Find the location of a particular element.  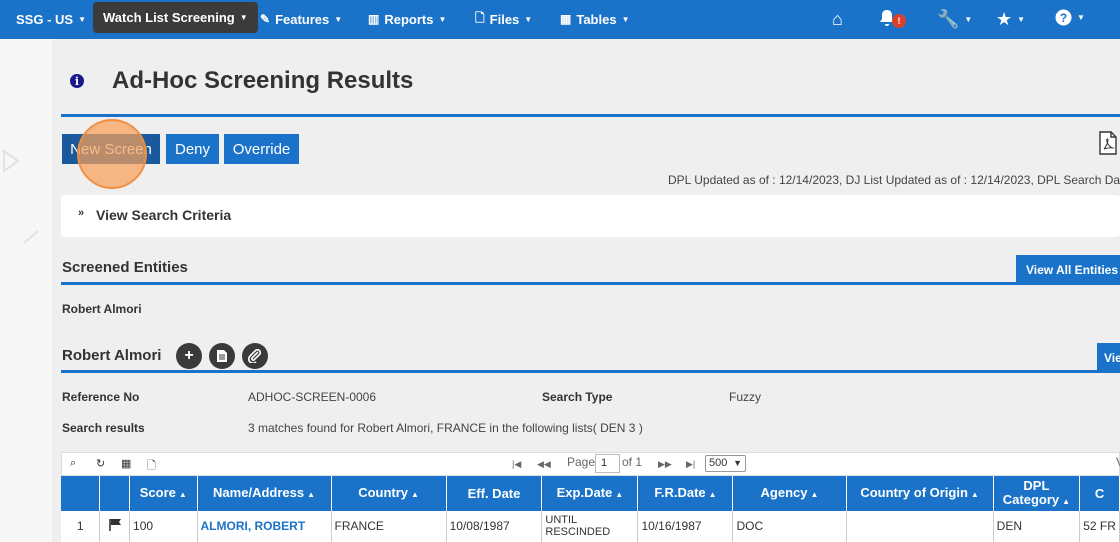

column-header-c: C is located at coordinates (1099, 493).